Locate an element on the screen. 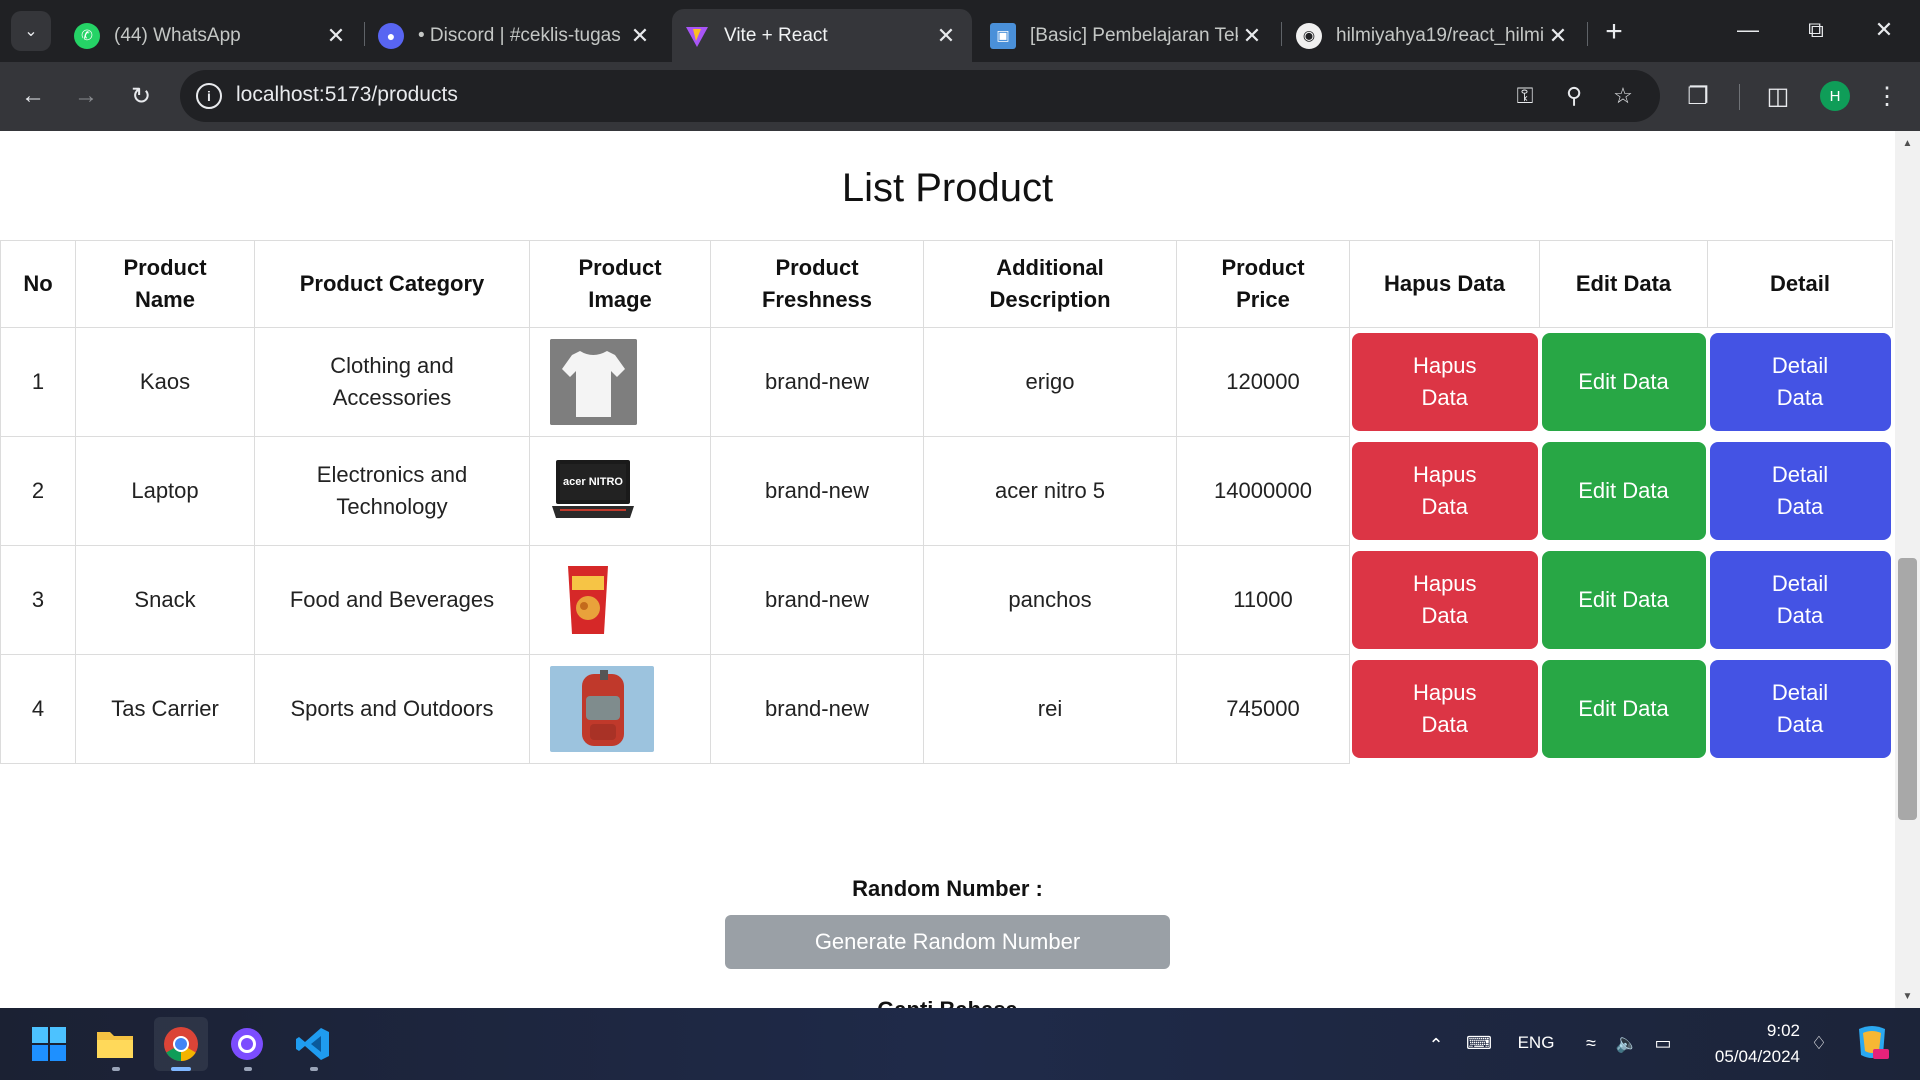  chevron-up-icon: ⌃ is located at coordinates (1436, 1044).